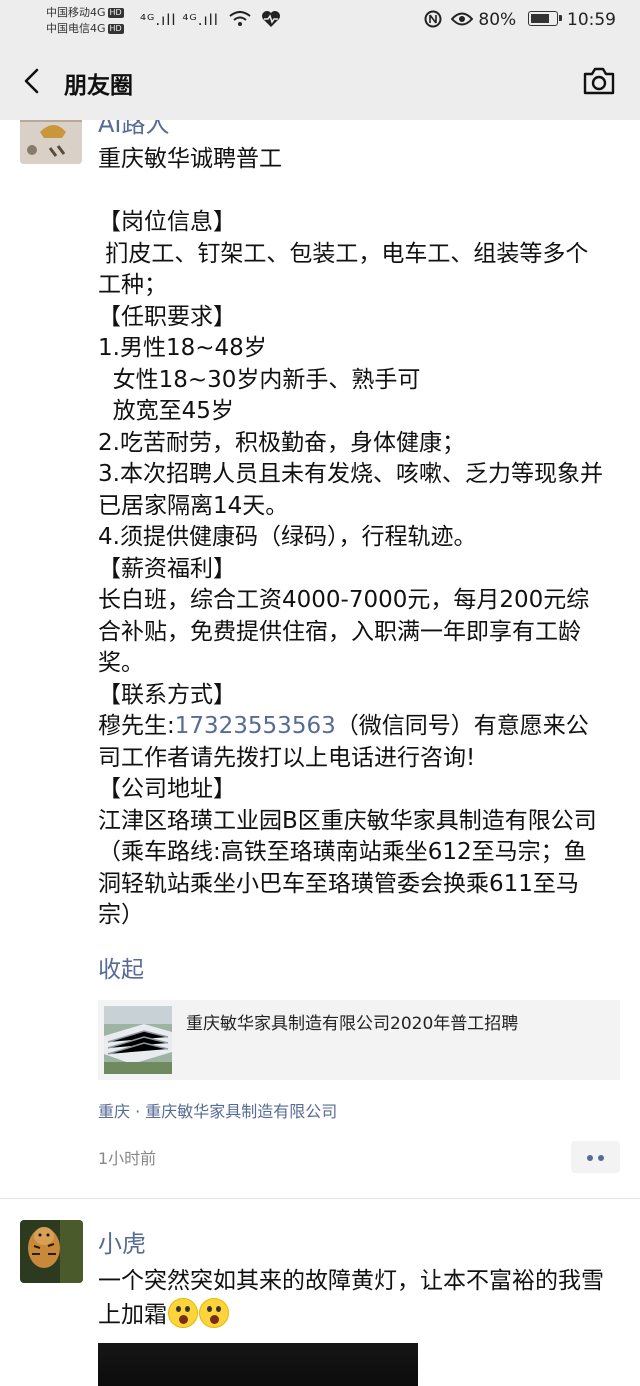  Describe the element at coordinates (258, 1364) in the screenshot. I see `video-thumbnail` at that location.